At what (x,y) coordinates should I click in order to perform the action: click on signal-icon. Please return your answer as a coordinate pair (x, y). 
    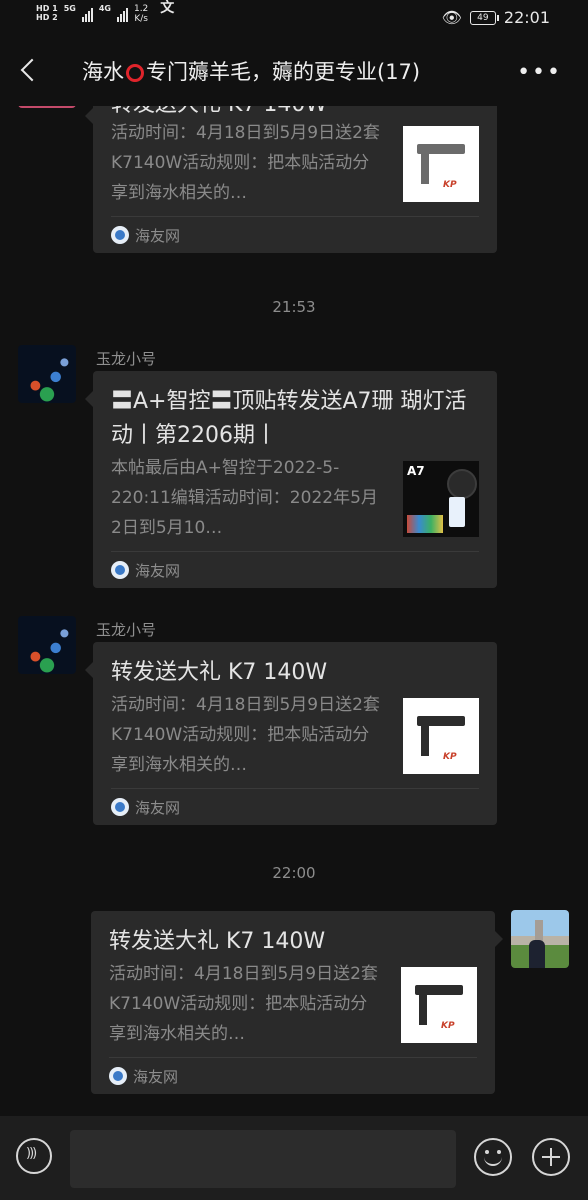
    Looking at the image, I should click on (87, 13).